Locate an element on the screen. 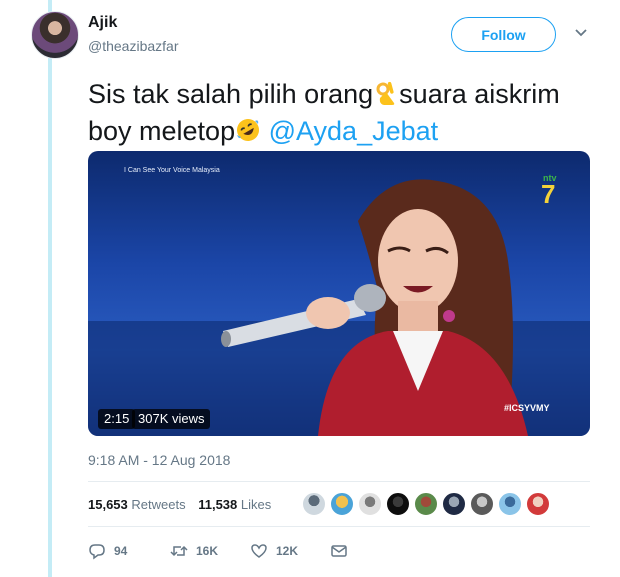 The image size is (620, 577). likes-count: 11,538 is located at coordinates (218, 504).